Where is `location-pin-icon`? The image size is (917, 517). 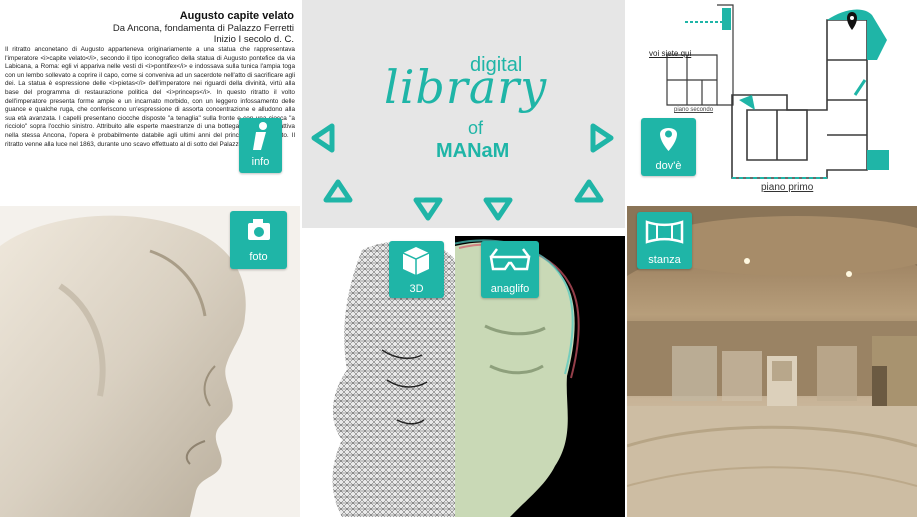
location-pin-icon is located at coordinates (852, 21).